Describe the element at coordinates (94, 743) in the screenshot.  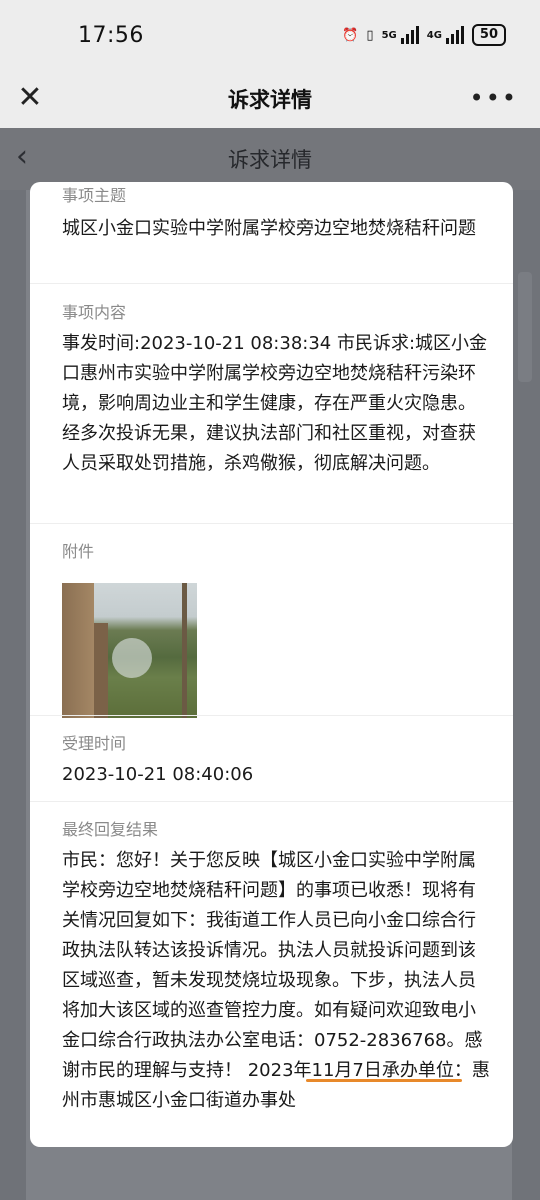
I see `accept-time-label: 受理时间` at that location.